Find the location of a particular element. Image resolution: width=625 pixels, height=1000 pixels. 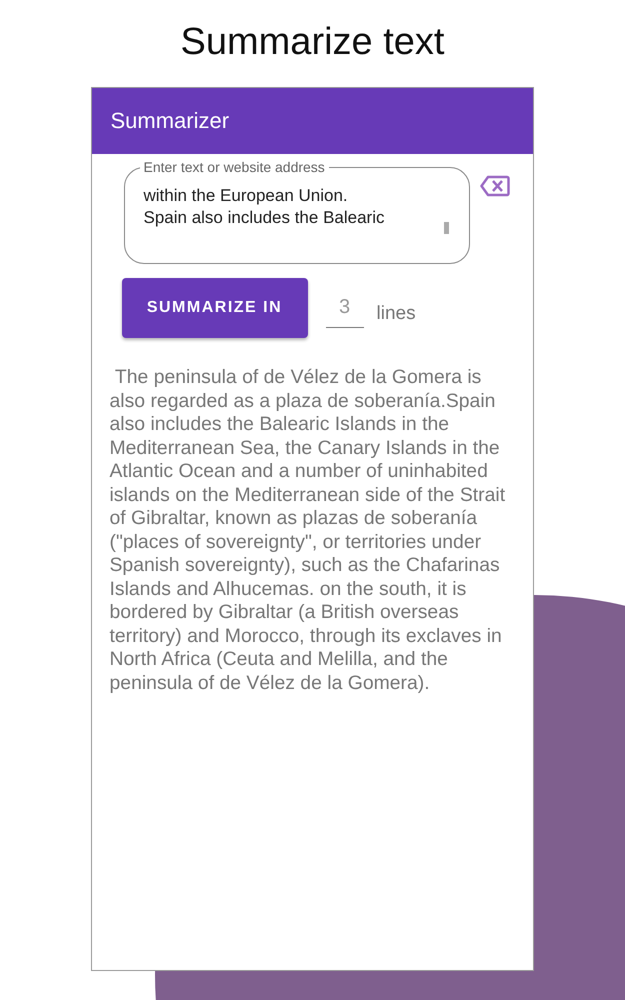

page-title: Summarize text is located at coordinates (312, 42).